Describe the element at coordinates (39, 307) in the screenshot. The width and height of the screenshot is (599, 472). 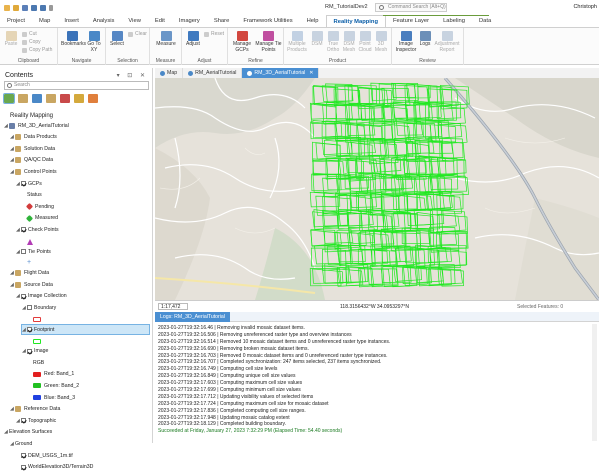
I see `tree-item-boundary: ◢ Boundary` at that location.